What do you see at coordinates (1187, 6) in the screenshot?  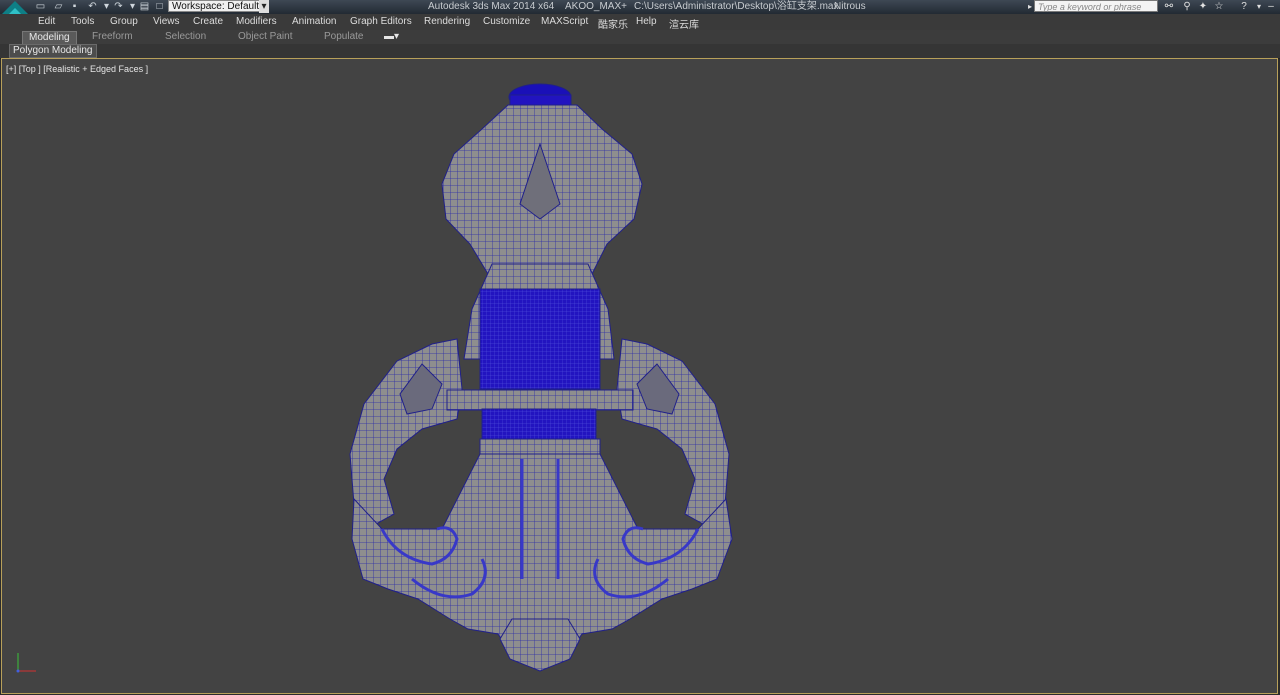 I see `subscription-key-icon: ⚲` at bounding box center [1187, 6].